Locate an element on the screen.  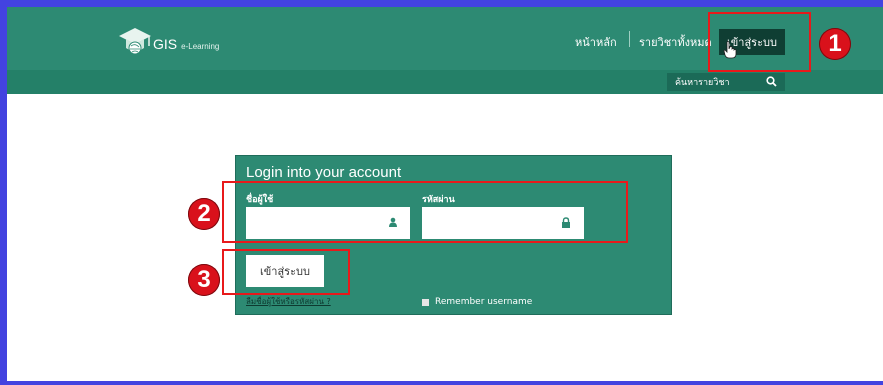
checkbox-icon is located at coordinates (425, 302).